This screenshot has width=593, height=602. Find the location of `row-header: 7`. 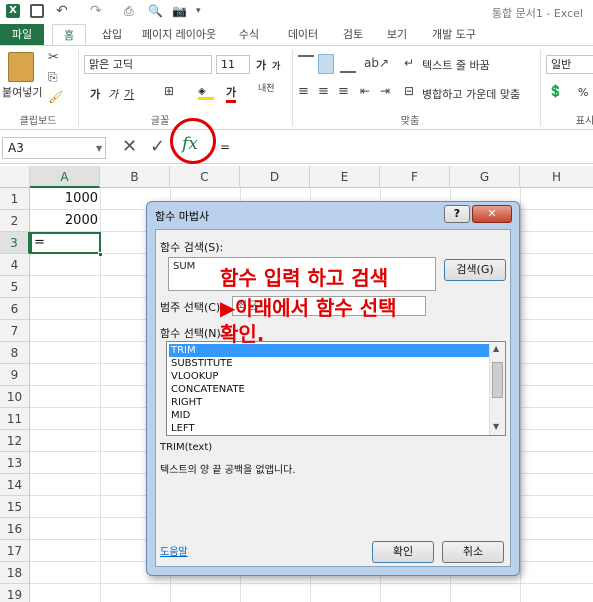

row-header: 7 is located at coordinates (15, 331).